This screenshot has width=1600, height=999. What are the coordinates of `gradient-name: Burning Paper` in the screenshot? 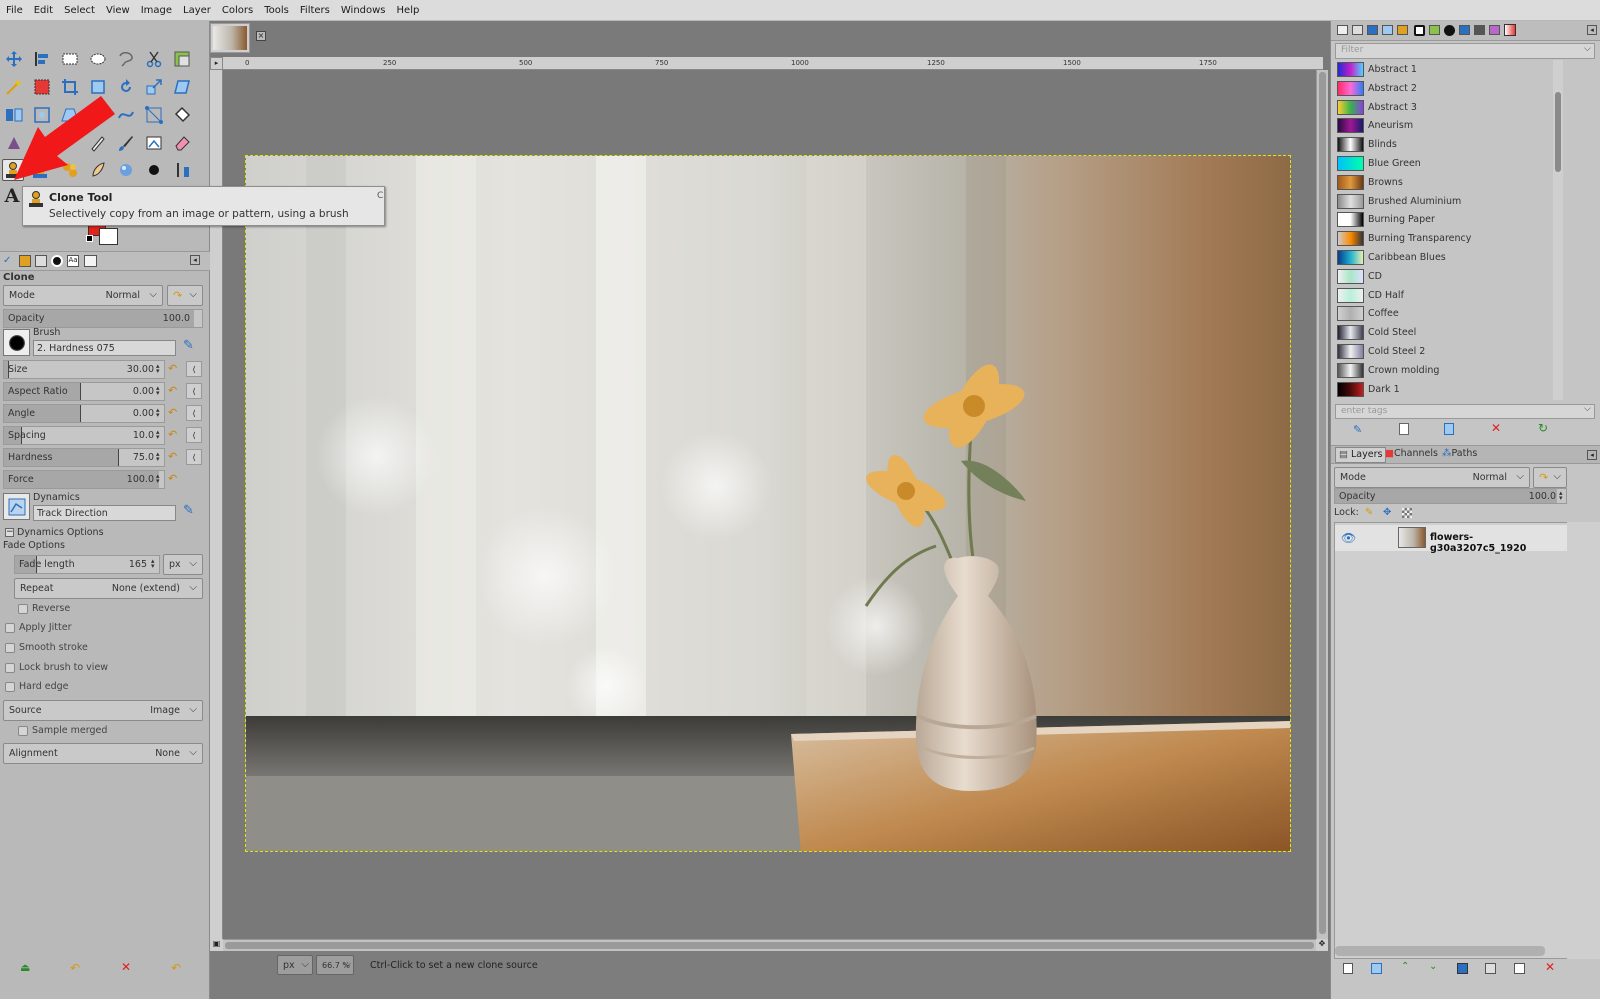 It's located at (1401, 219).